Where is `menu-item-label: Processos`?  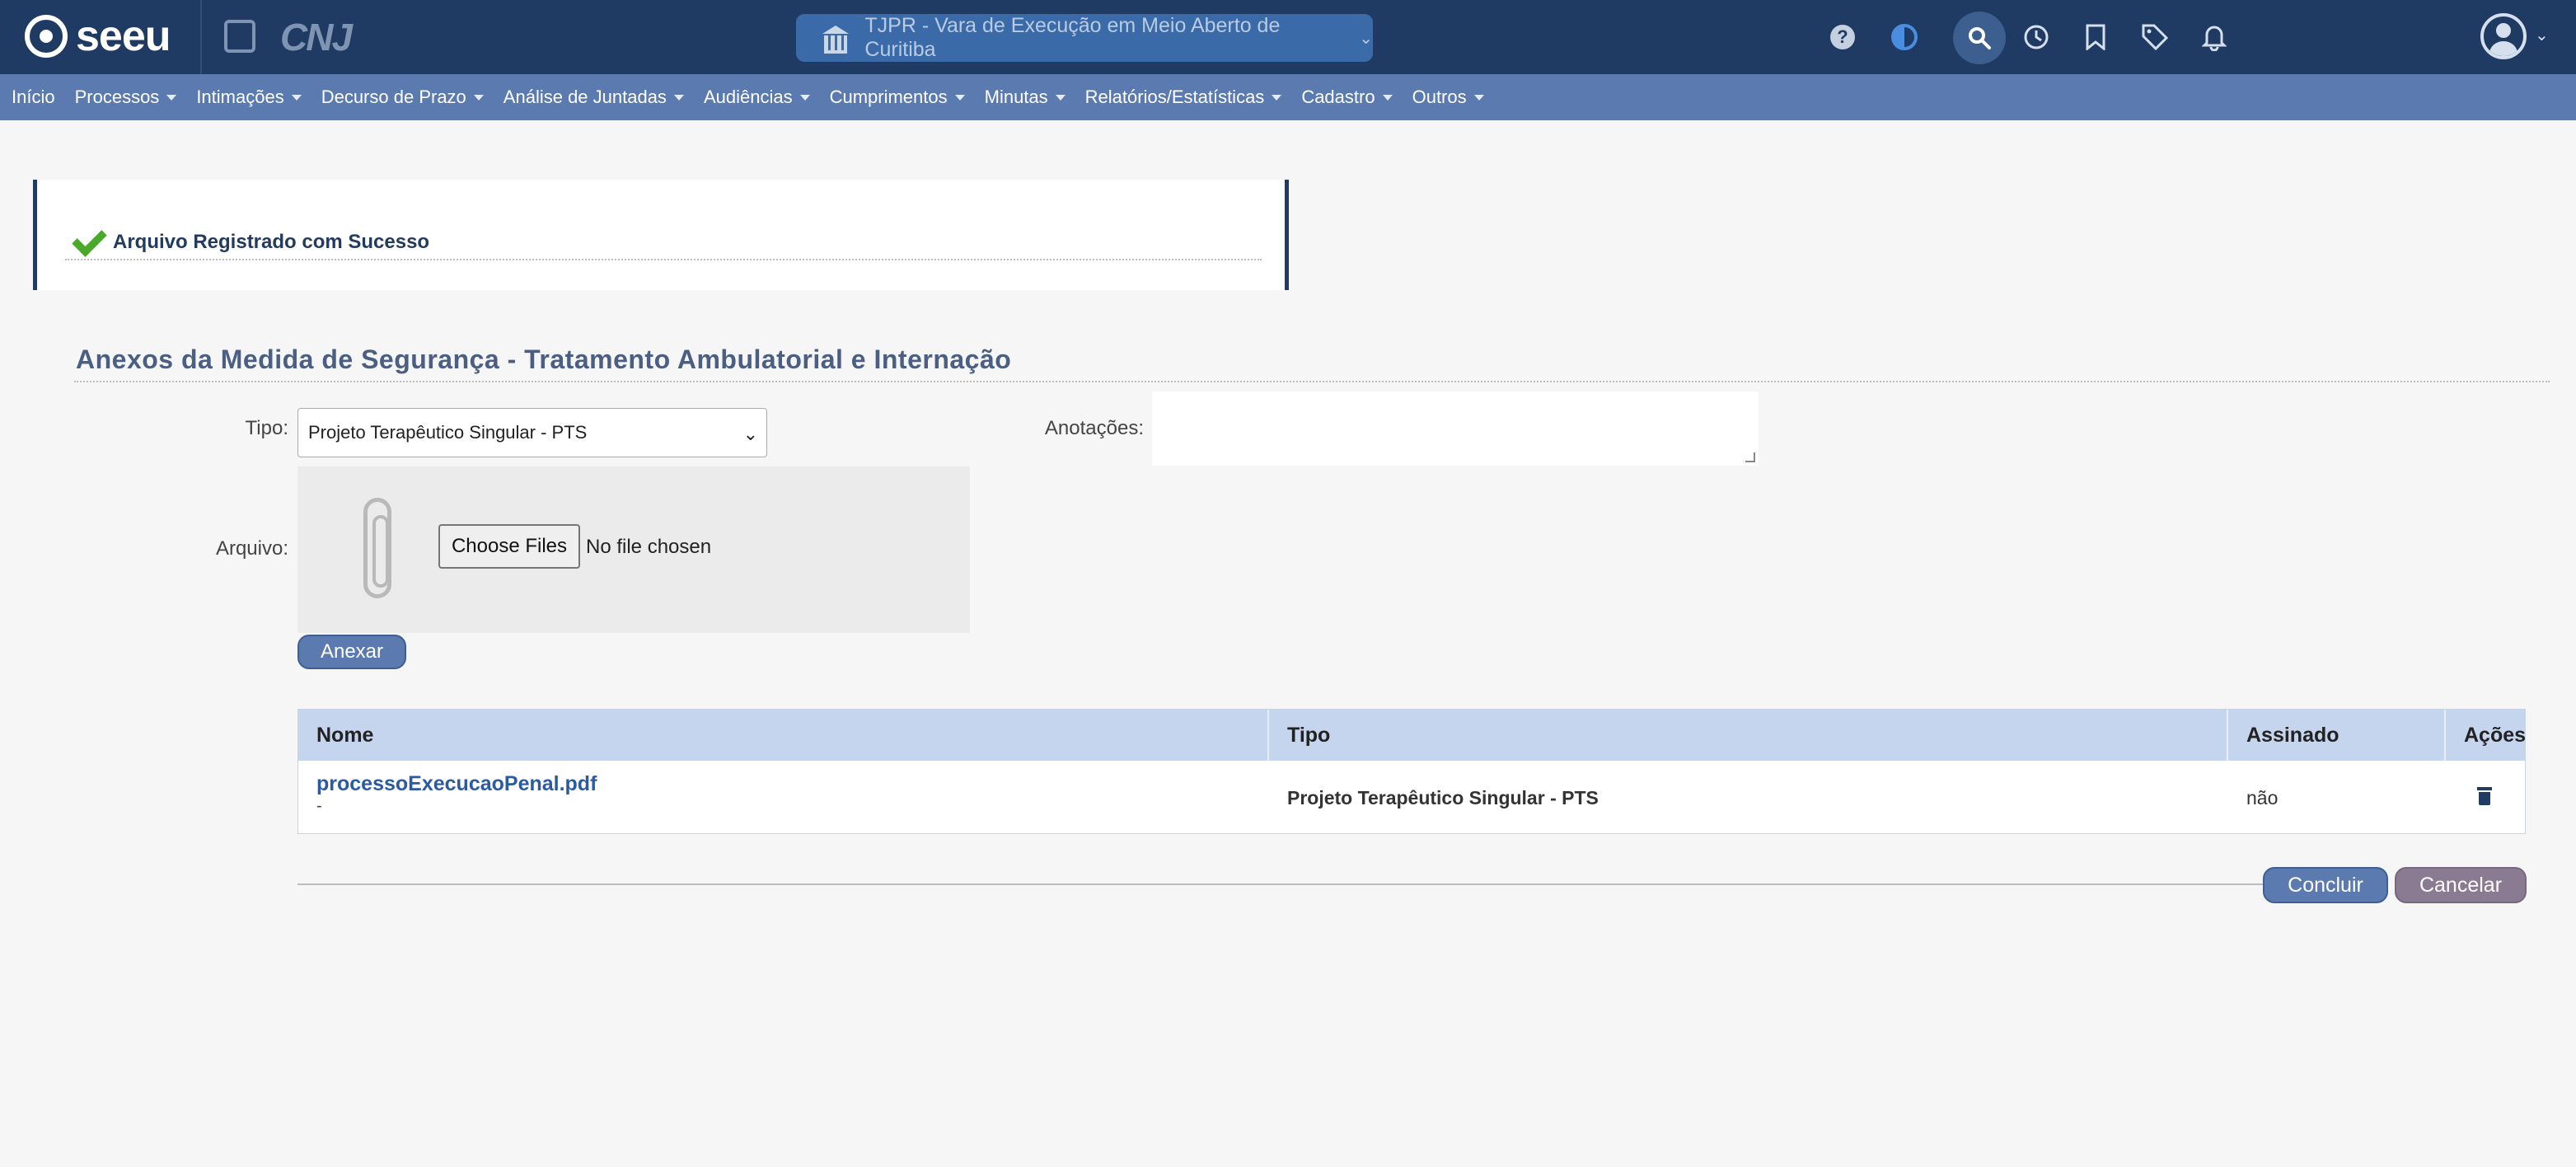 menu-item-label: Processos is located at coordinates (117, 97).